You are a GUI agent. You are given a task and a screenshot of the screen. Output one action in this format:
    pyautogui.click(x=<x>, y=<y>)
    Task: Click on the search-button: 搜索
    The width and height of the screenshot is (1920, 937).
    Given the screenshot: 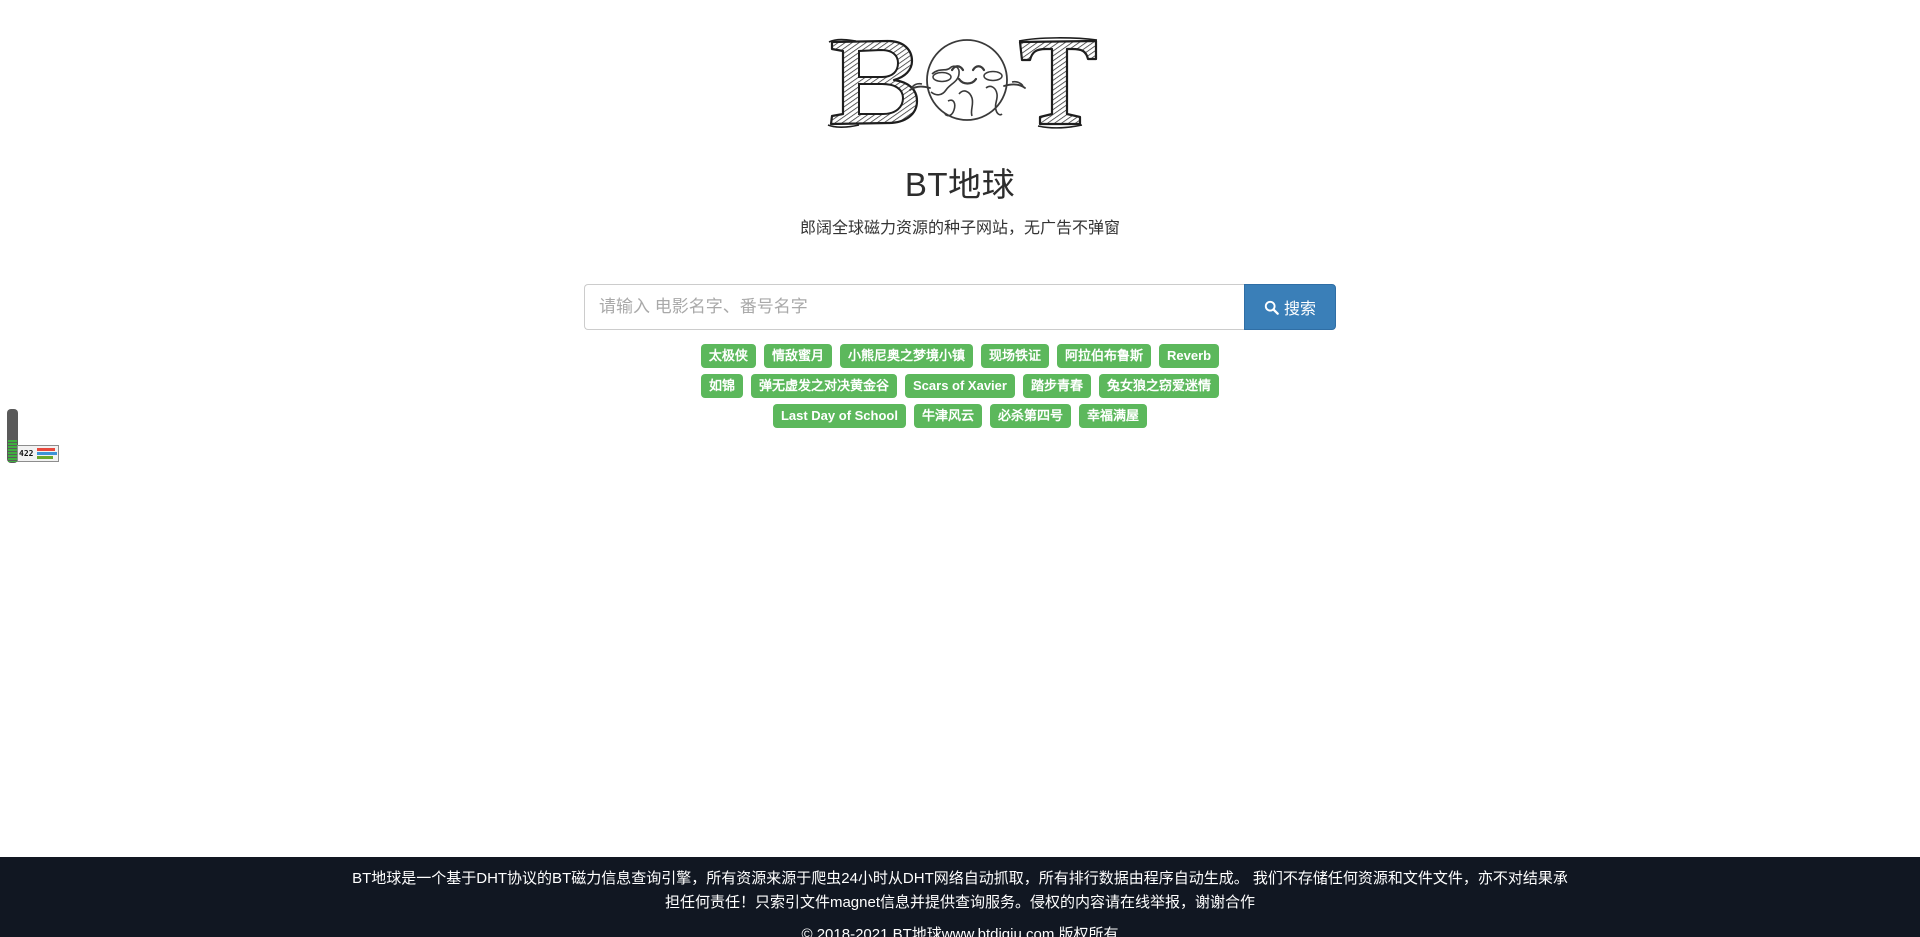 What is the action you would take?
    pyautogui.click(x=1290, y=307)
    